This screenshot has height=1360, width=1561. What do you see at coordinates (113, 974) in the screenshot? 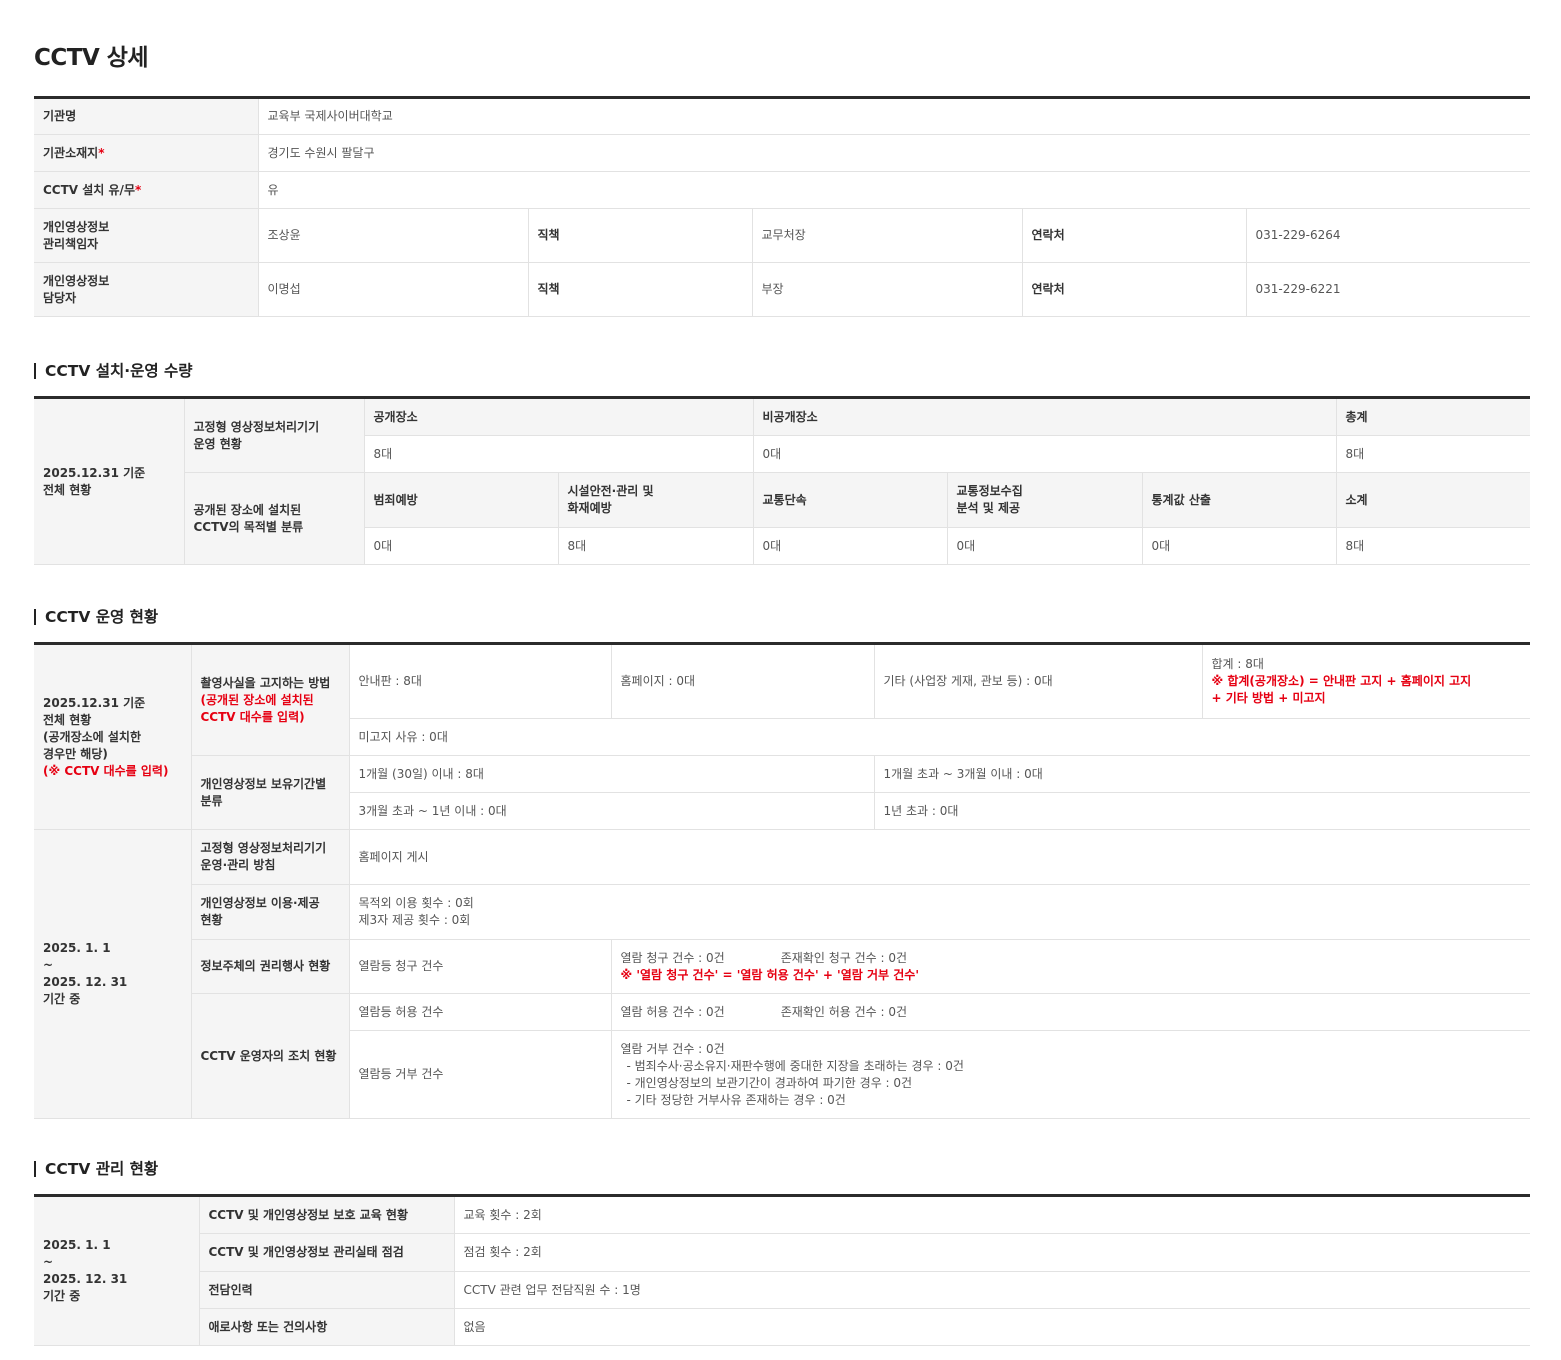
I see `period-date-label: 2025. 1. 1 ~2025. 12. 31 기간 중` at bounding box center [113, 974].